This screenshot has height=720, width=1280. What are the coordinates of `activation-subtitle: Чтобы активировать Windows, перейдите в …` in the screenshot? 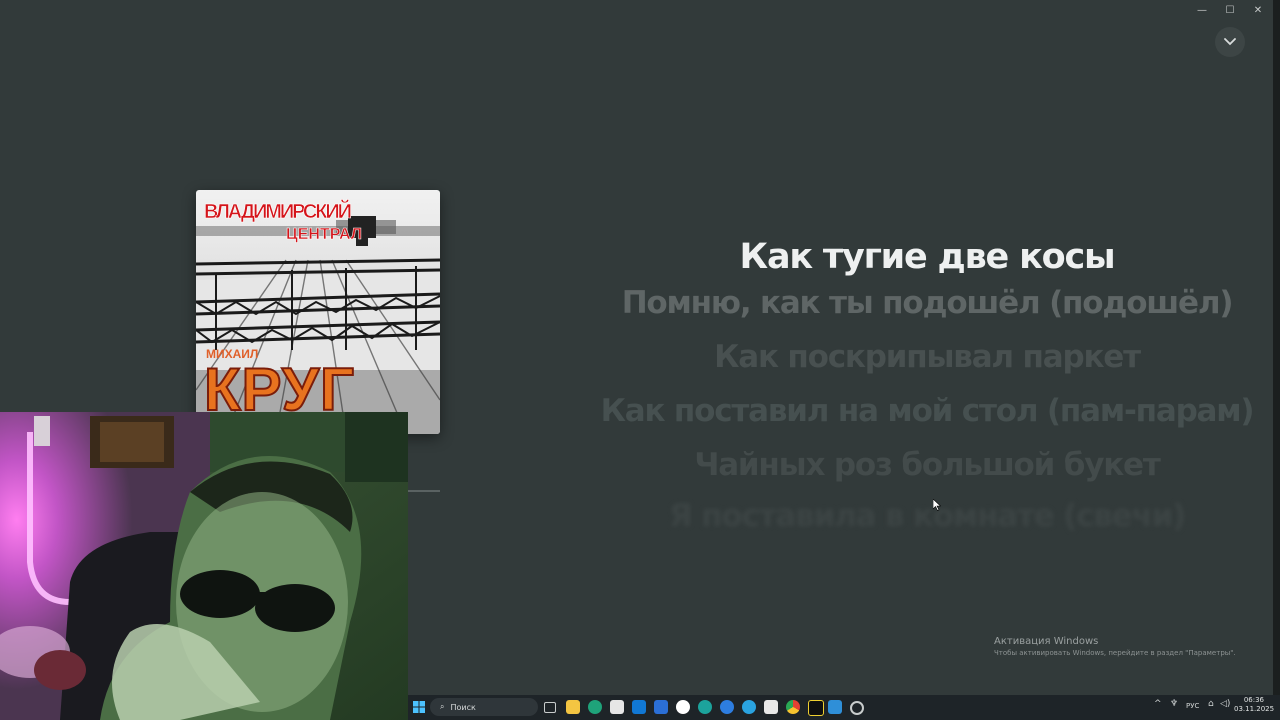 It's located at (1115, 653).